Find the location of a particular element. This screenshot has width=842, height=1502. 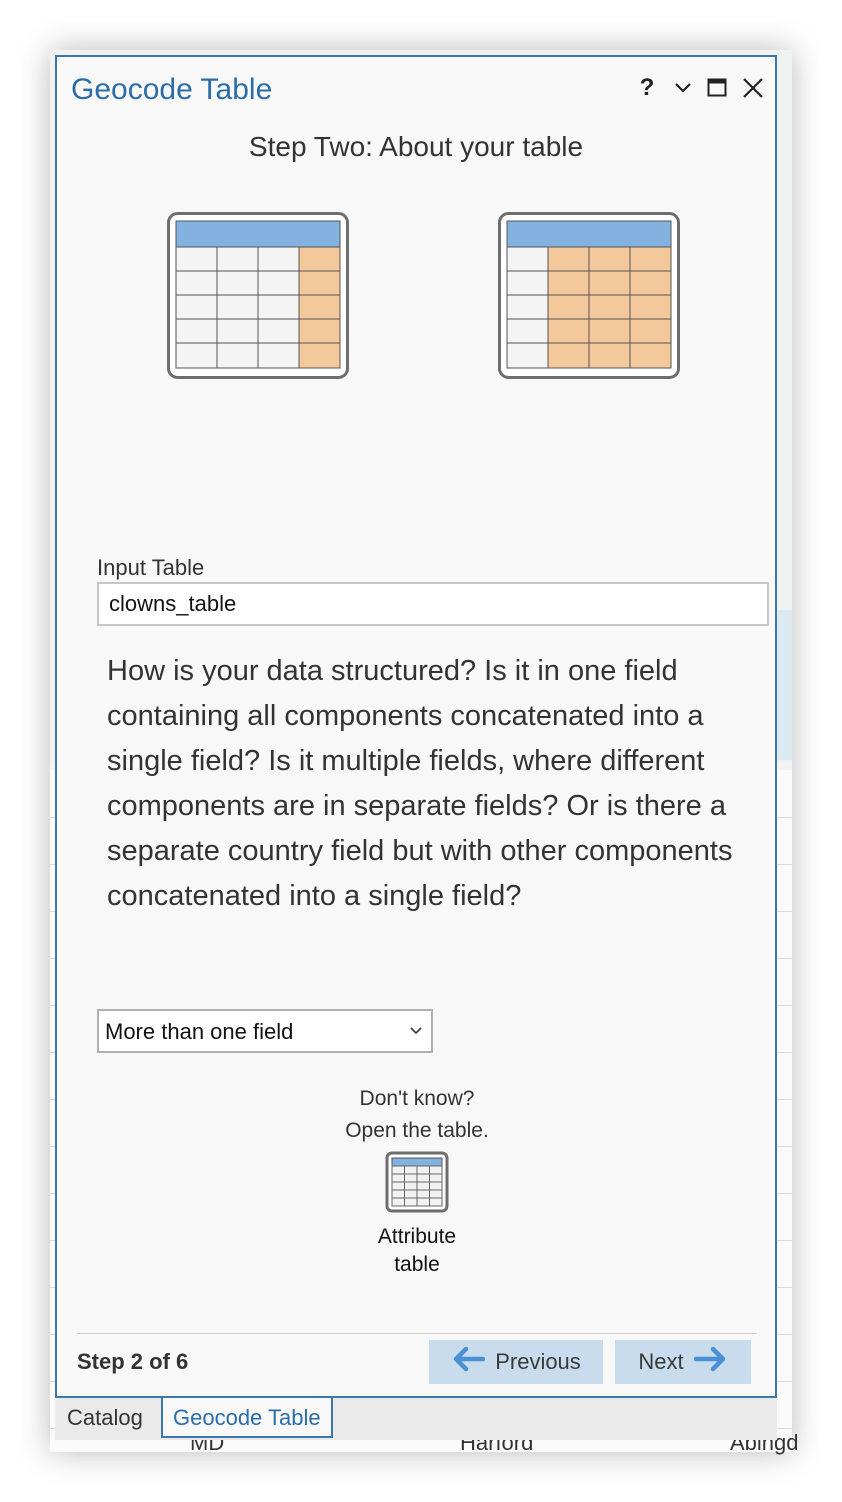

footer-divider is located at coordinates (417, 1333).